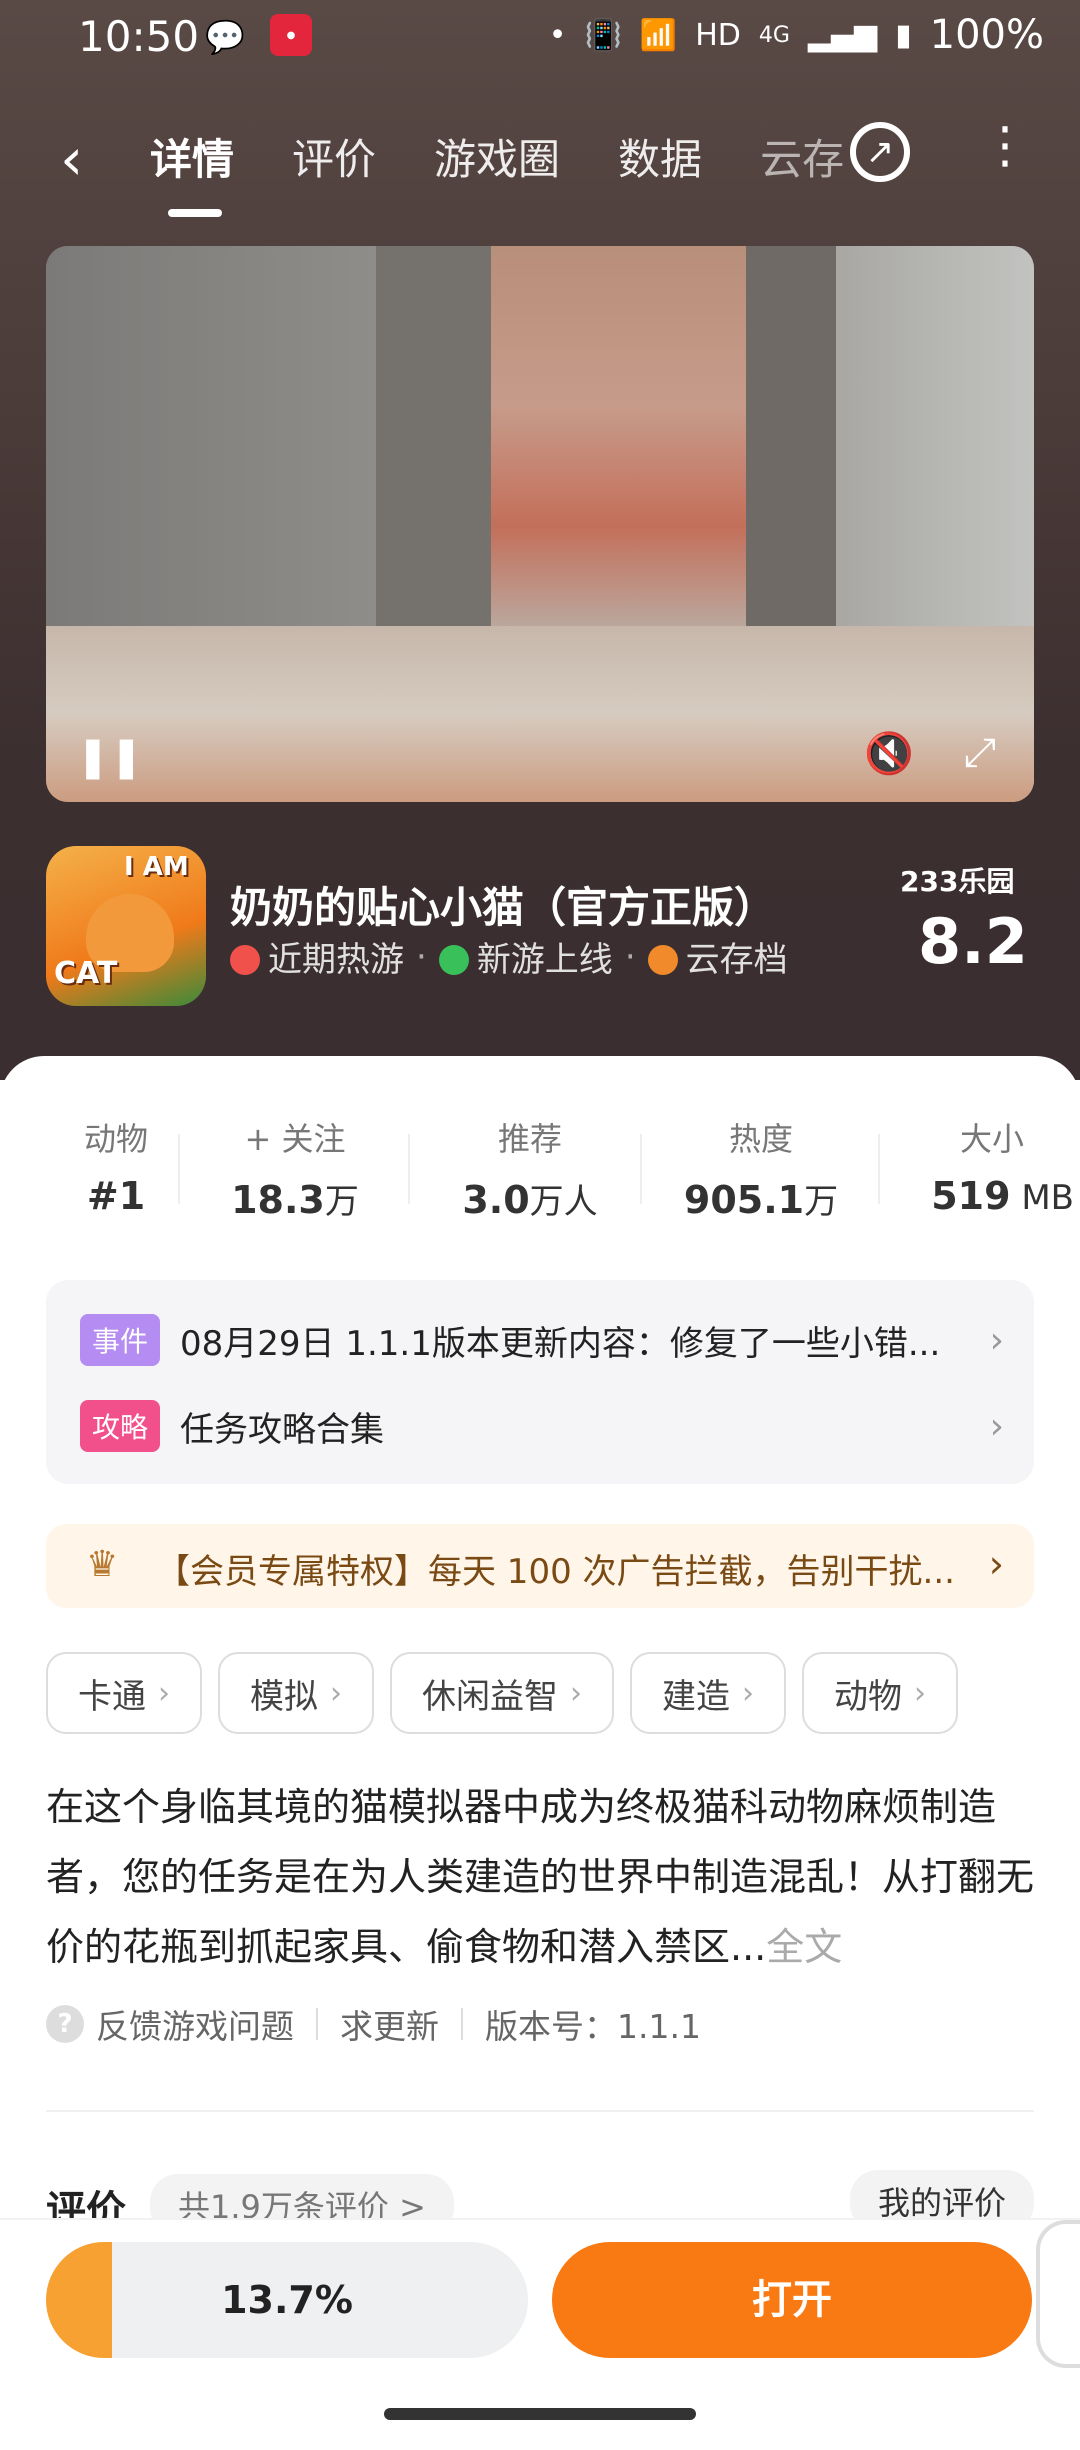  I want to click on tab-details: 详情, so click(192, 171).